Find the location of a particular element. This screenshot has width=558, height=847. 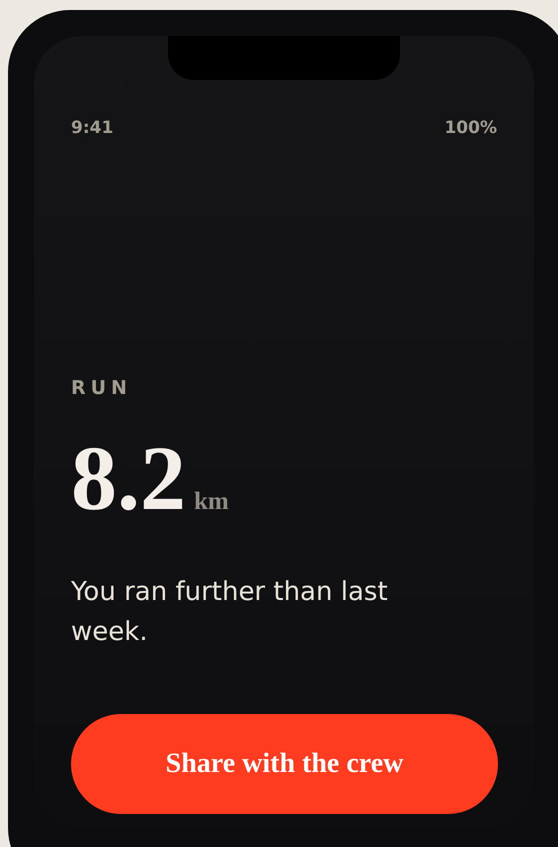

battery-level: 100% is located at coordinates (470, 128).